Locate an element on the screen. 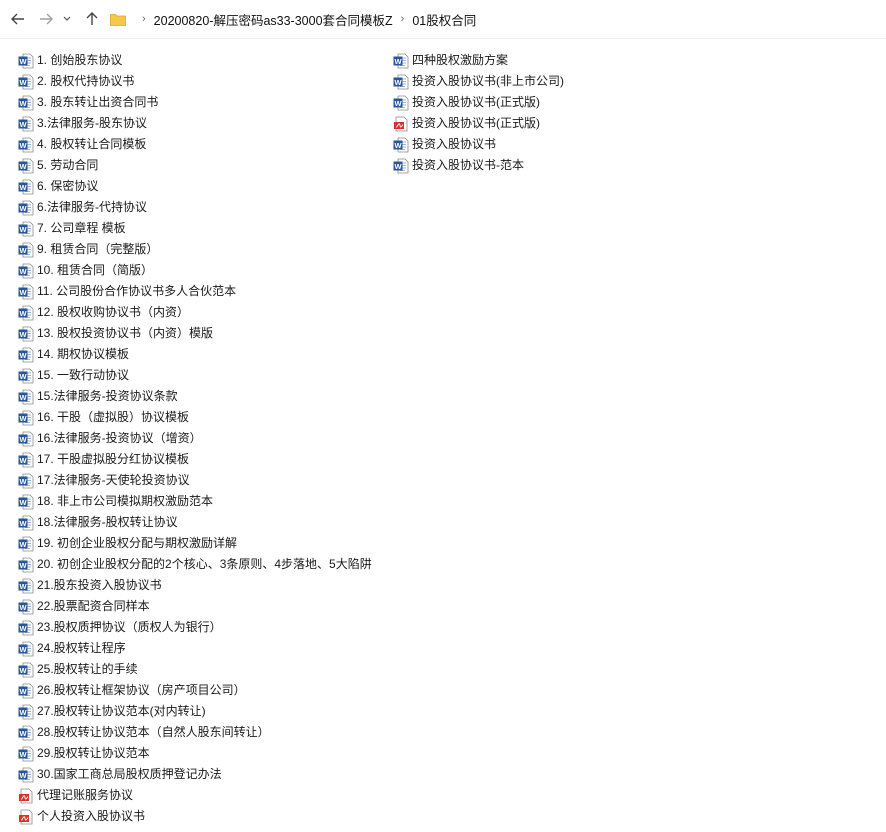  file-item: W 2. 股权代持协议书 is located at coordinates (203, 81).